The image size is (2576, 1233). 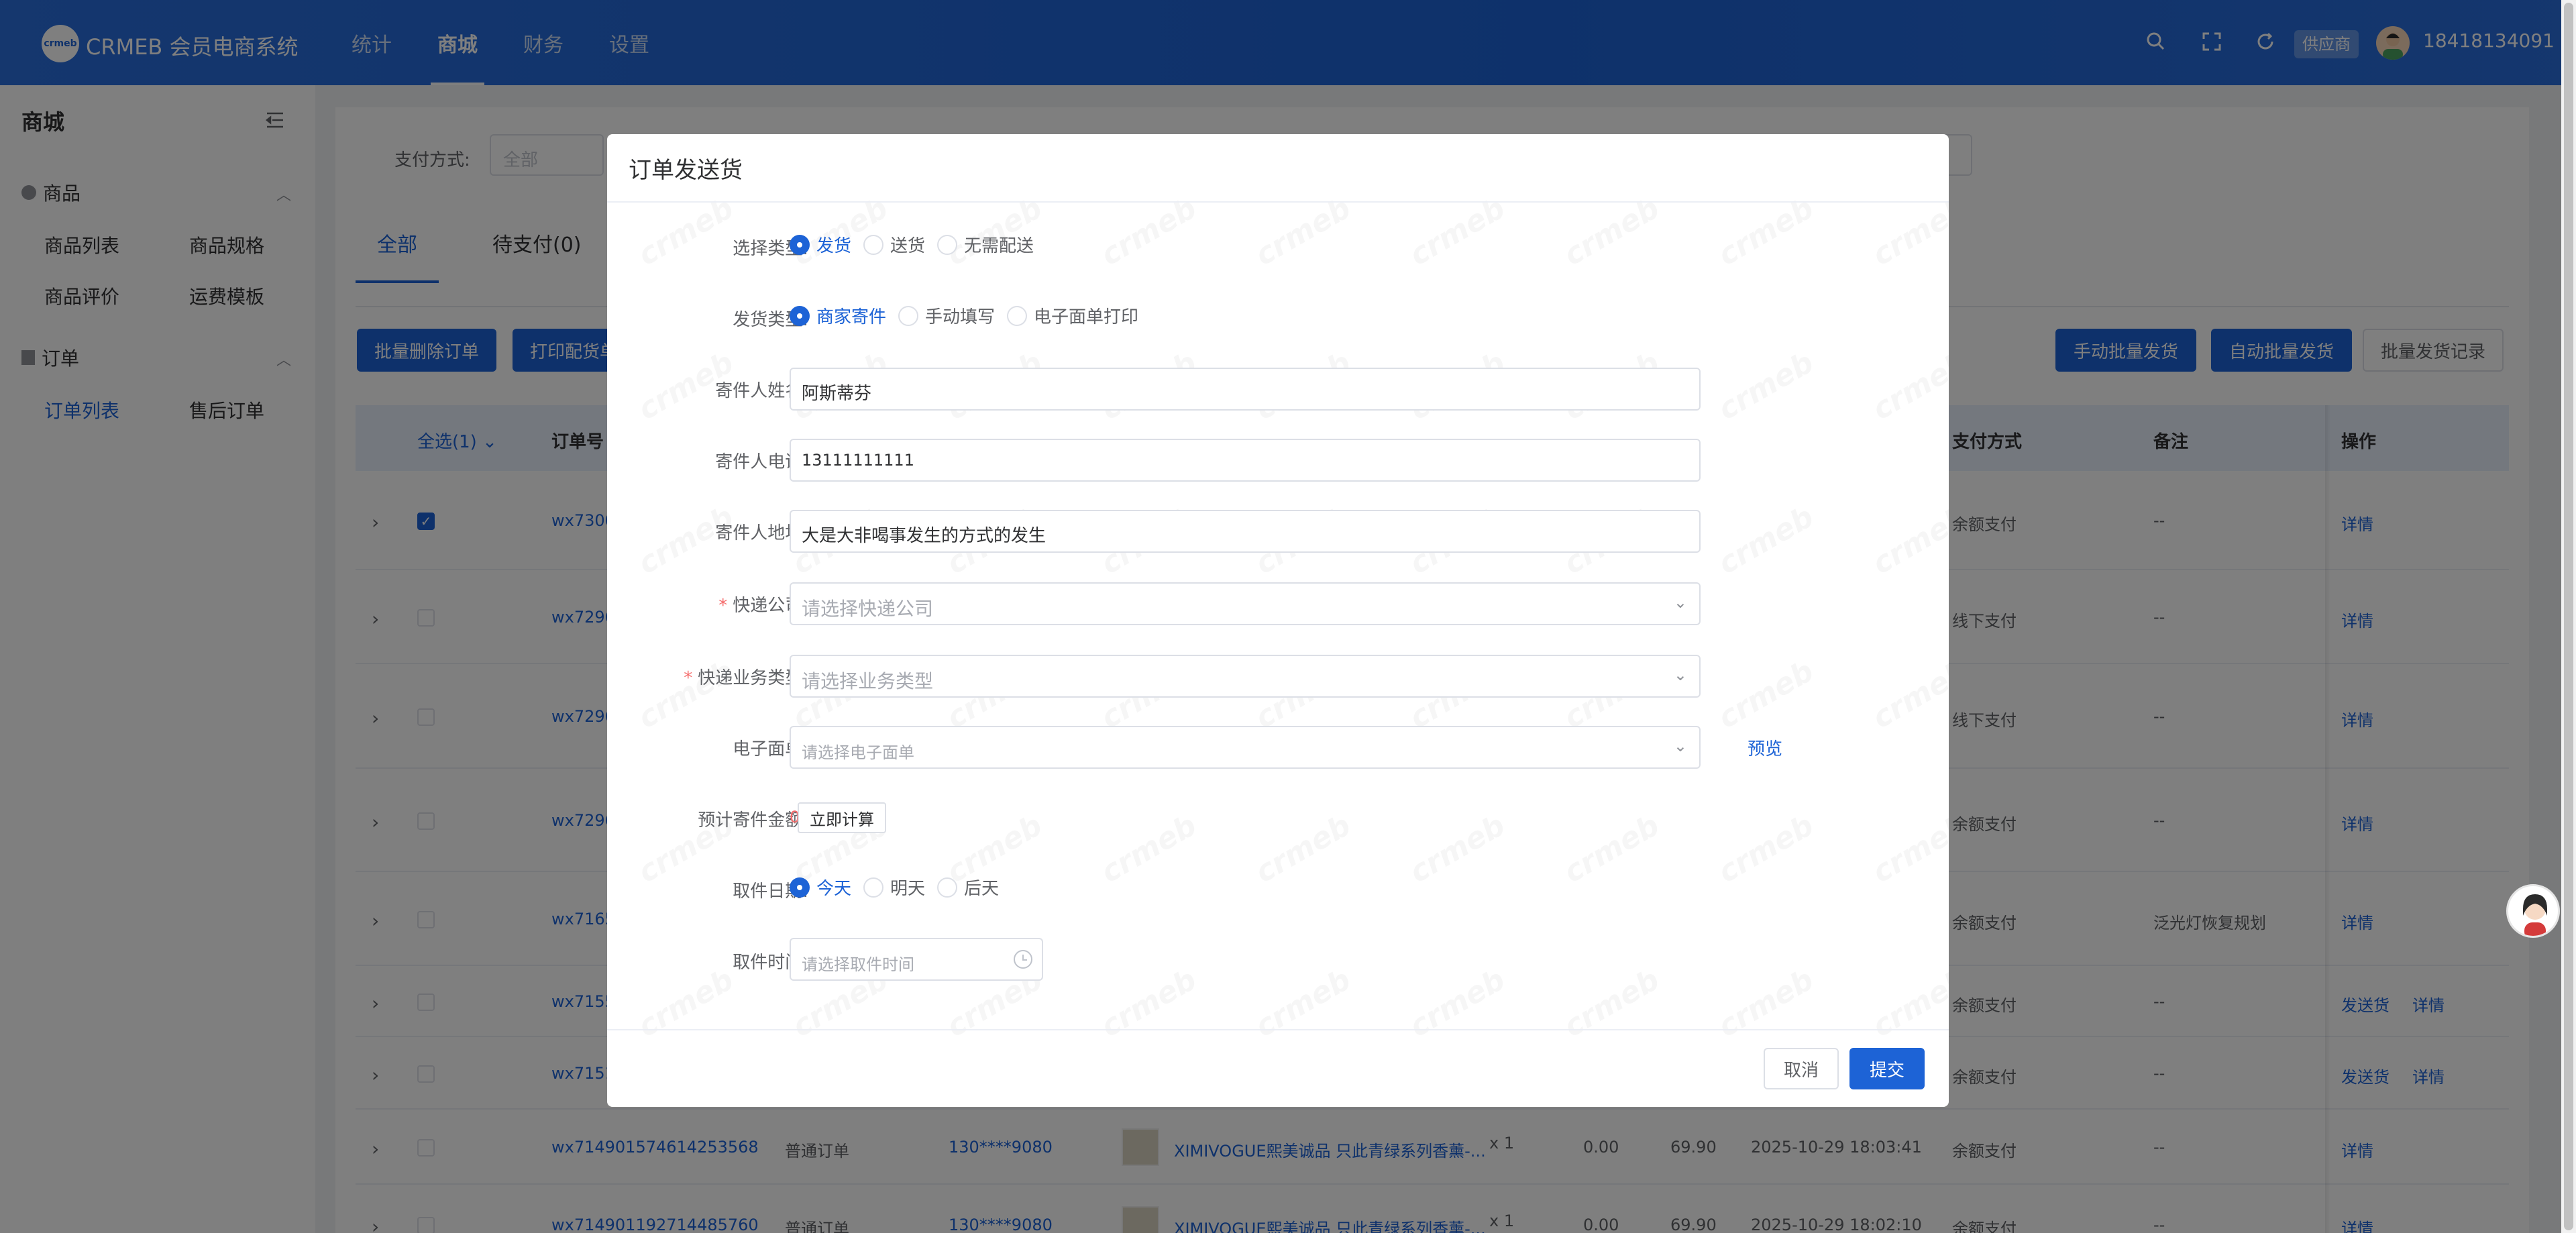 I want to click on select-type-label: 选择类型:, so click(x=770, y=249).